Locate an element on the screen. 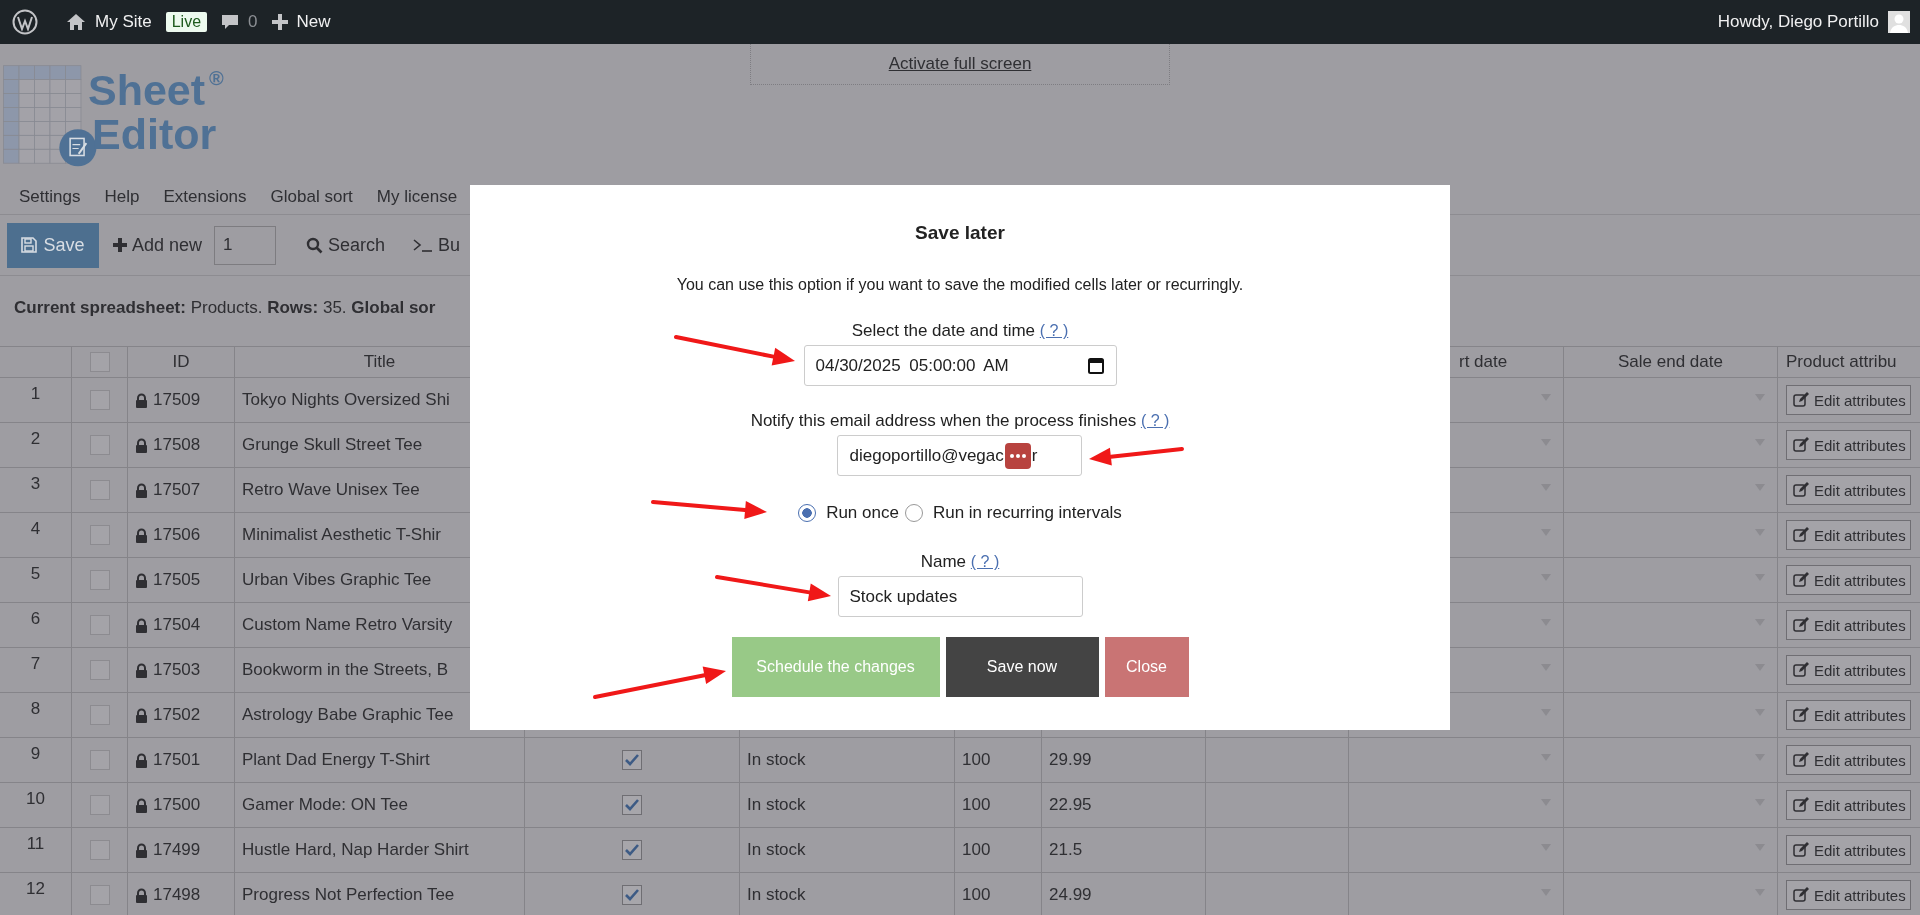 This screenshot has height=915, width=1920. site-link: My Site is located at coordinates (109, 22).